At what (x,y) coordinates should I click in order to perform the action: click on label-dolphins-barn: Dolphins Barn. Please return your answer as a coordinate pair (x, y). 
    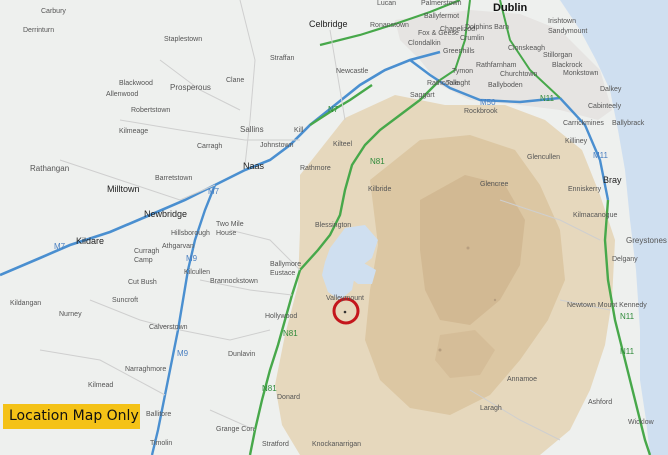
    Looking at the image, I should click on (487, 27).